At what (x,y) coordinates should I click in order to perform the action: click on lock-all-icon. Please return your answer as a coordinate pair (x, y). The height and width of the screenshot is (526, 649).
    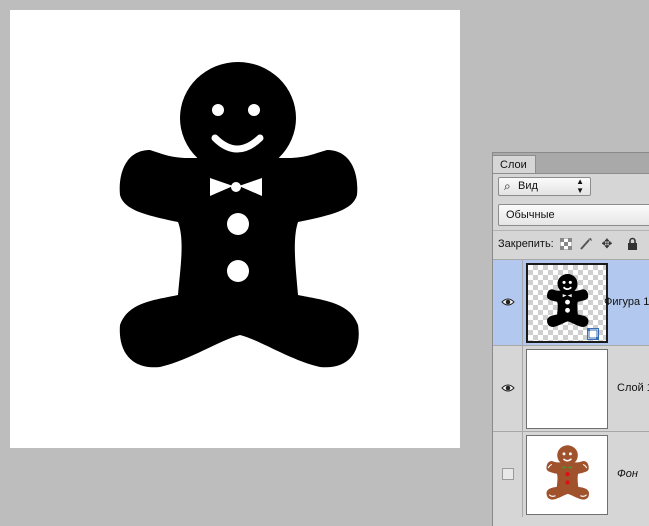
    Looking at the image, I should click on (632, 244).